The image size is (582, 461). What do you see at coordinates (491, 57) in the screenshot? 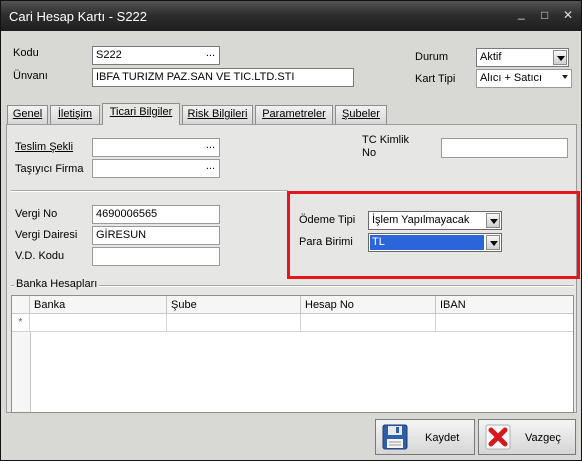
I see `durum-value: Aktif` at bounding box center [491, 57].